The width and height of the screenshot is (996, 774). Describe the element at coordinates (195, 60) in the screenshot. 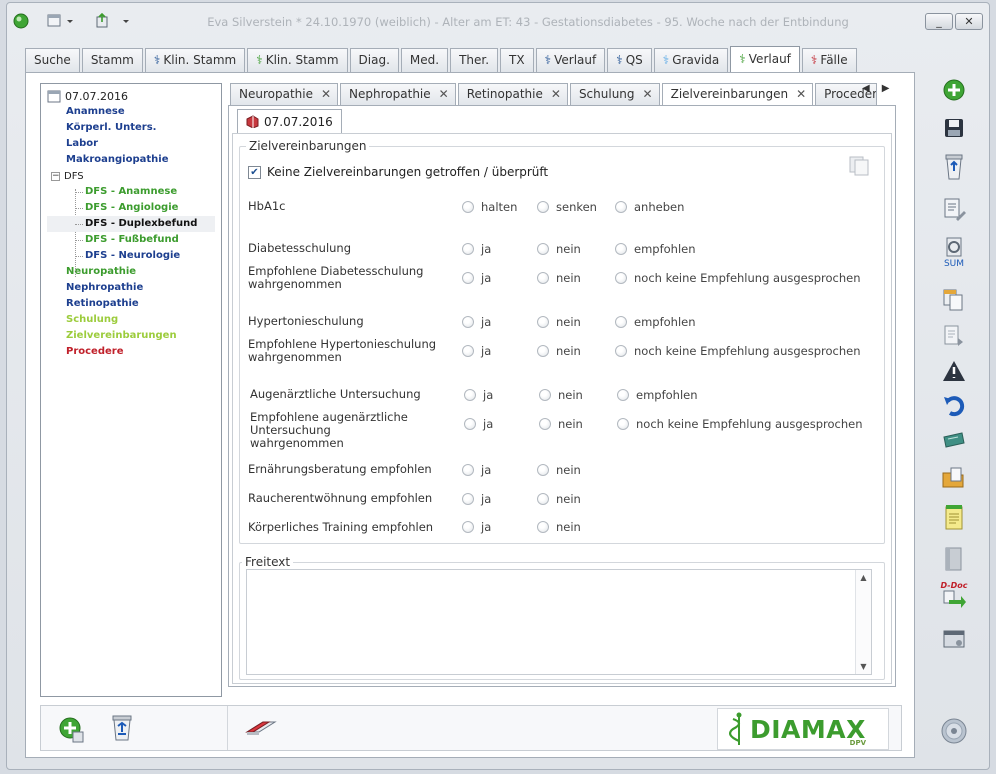

I see `tab-klin-stamm-blue: ⚕ Klin. Stamm` at that location.